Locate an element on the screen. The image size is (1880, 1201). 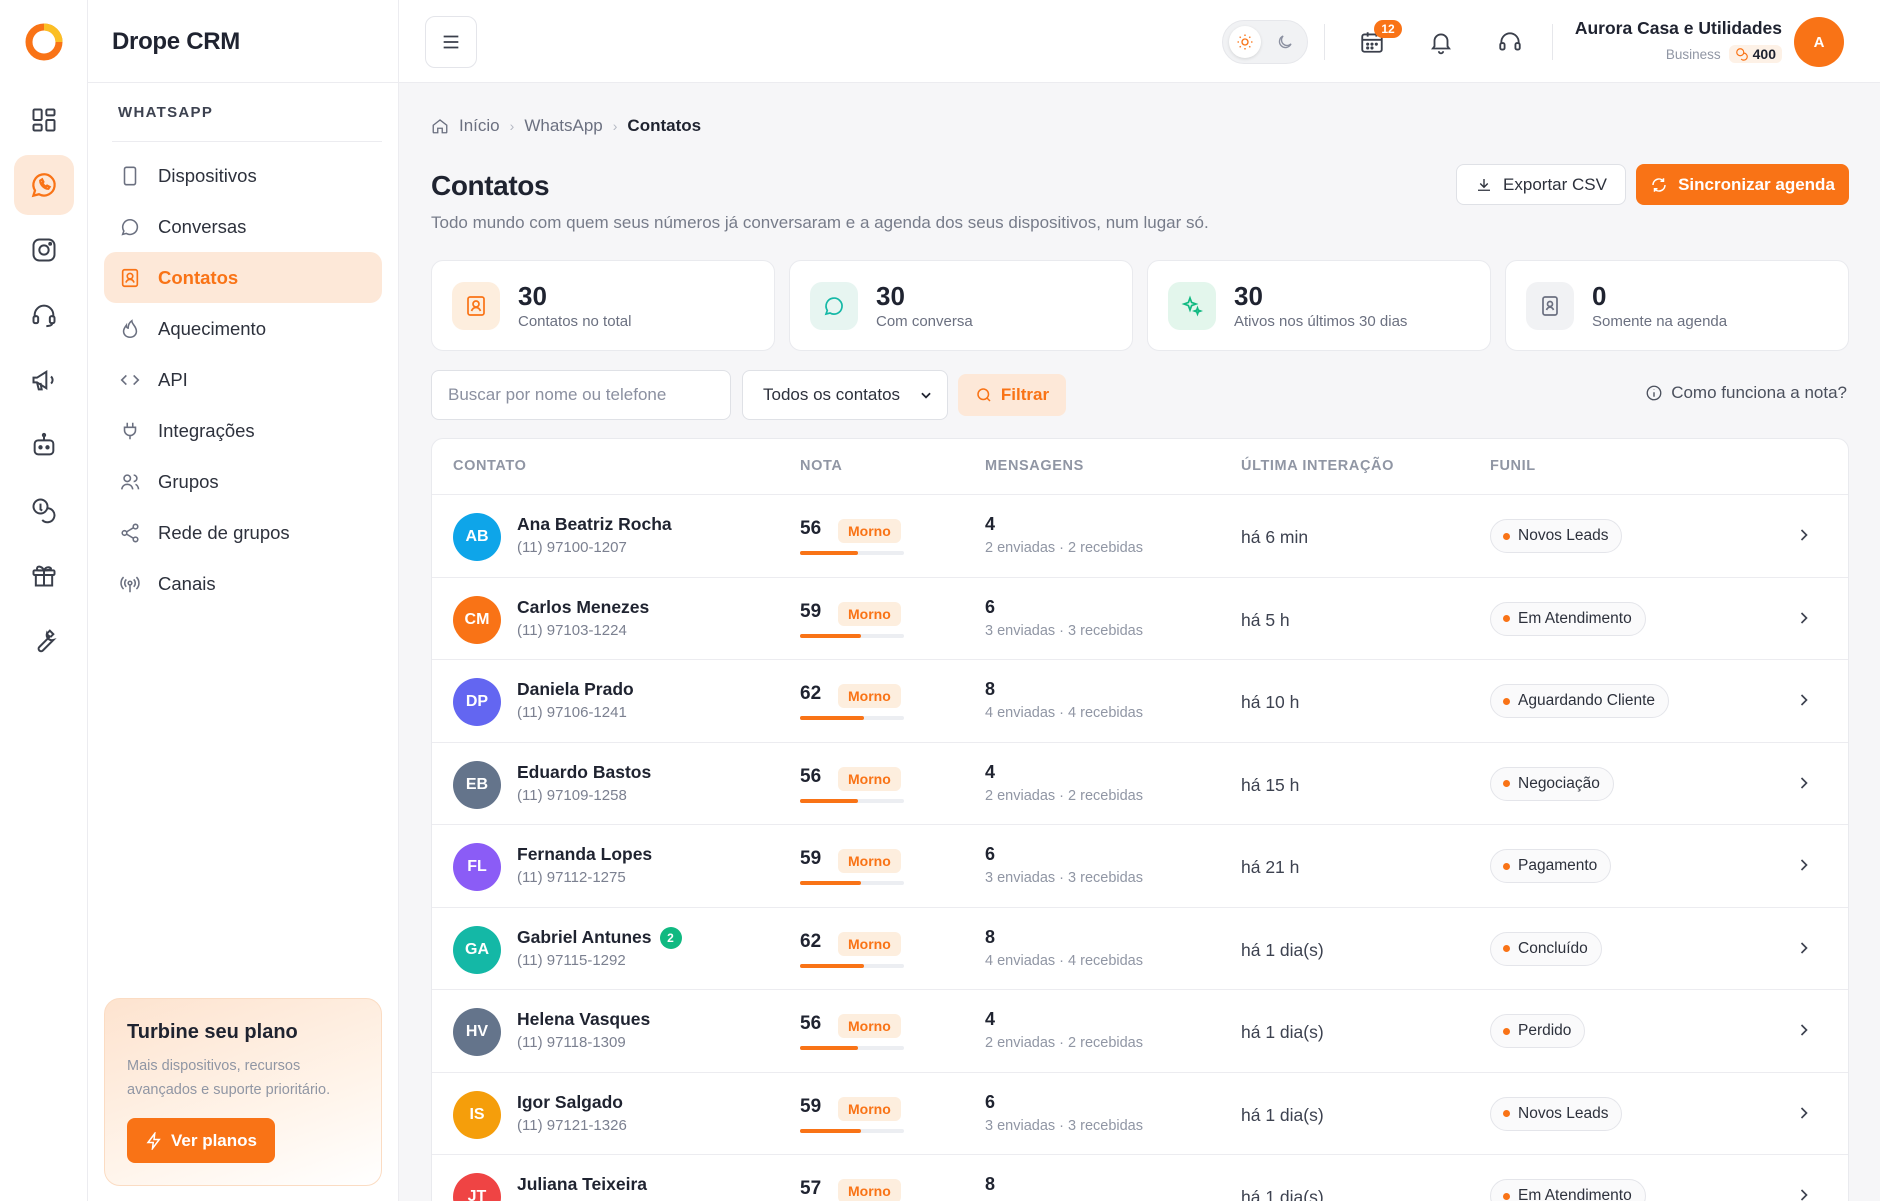
breadcrumb-parent: WhatsApp is located at coordinates (563, 126).